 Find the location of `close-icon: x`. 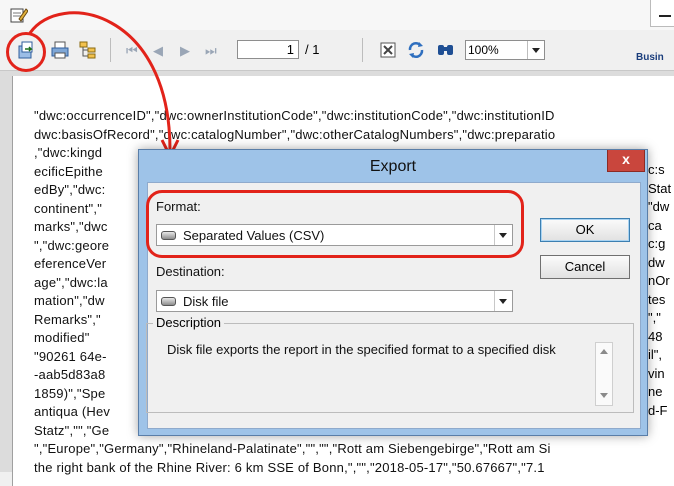

close-icon: x is located at coordinates (626, 159).